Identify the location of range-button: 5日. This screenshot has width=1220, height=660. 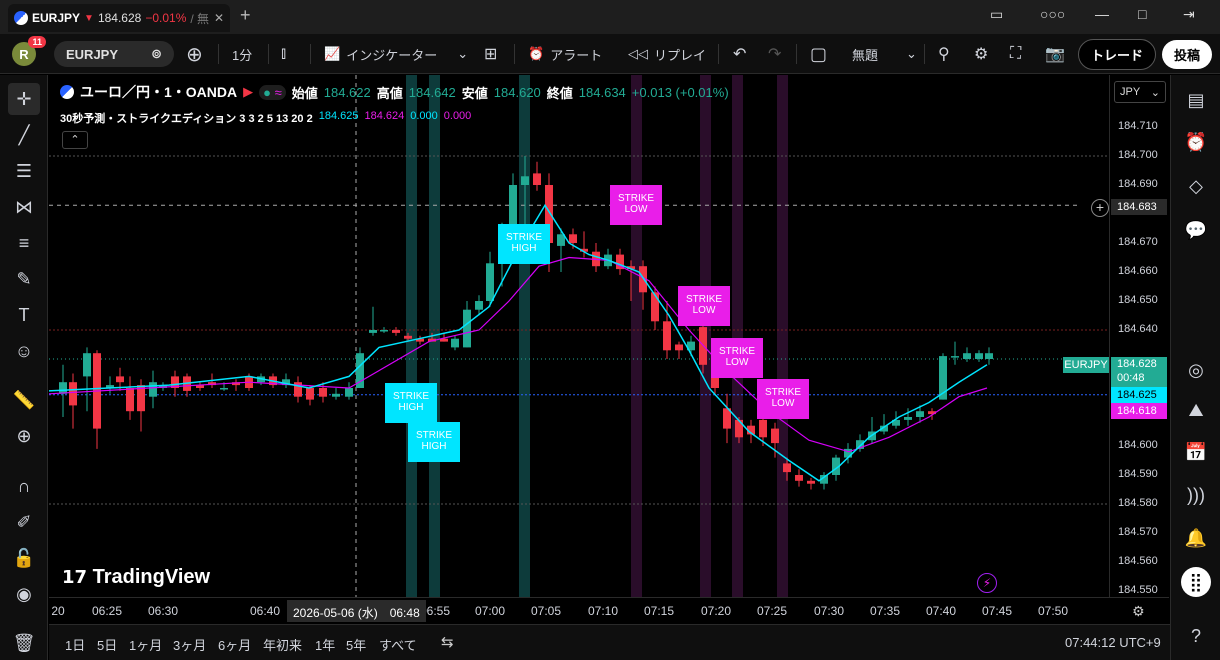
(107, 644).